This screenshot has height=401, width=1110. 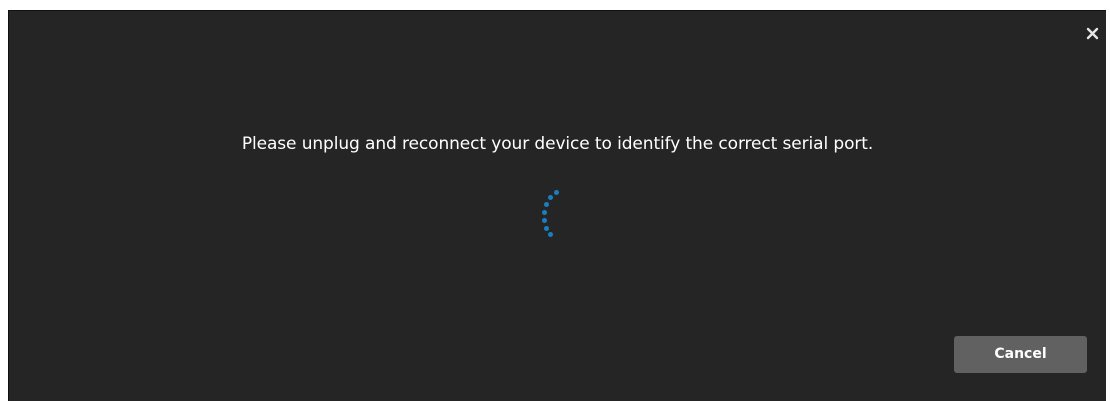 What do you see at coordinates (1020, 354) in the screenshot?
I see `cancel-button: Cancel` at bounding box center [1020, 354].